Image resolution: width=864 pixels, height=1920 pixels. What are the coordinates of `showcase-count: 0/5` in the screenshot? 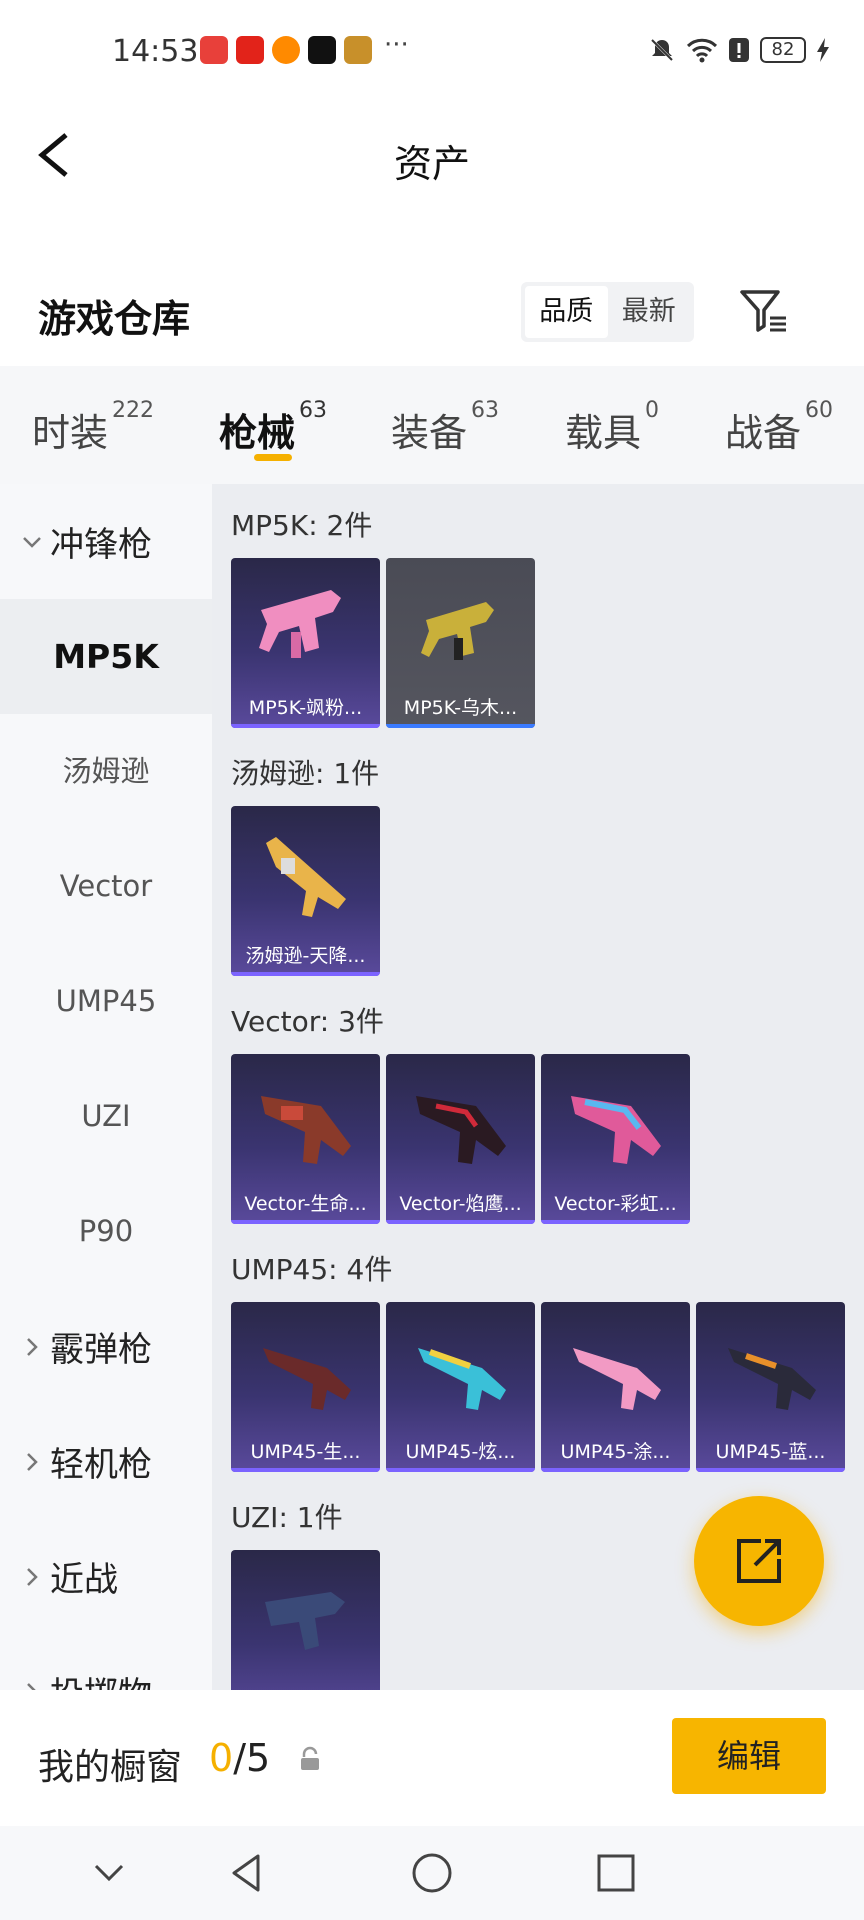 It's located at (240, 1758).